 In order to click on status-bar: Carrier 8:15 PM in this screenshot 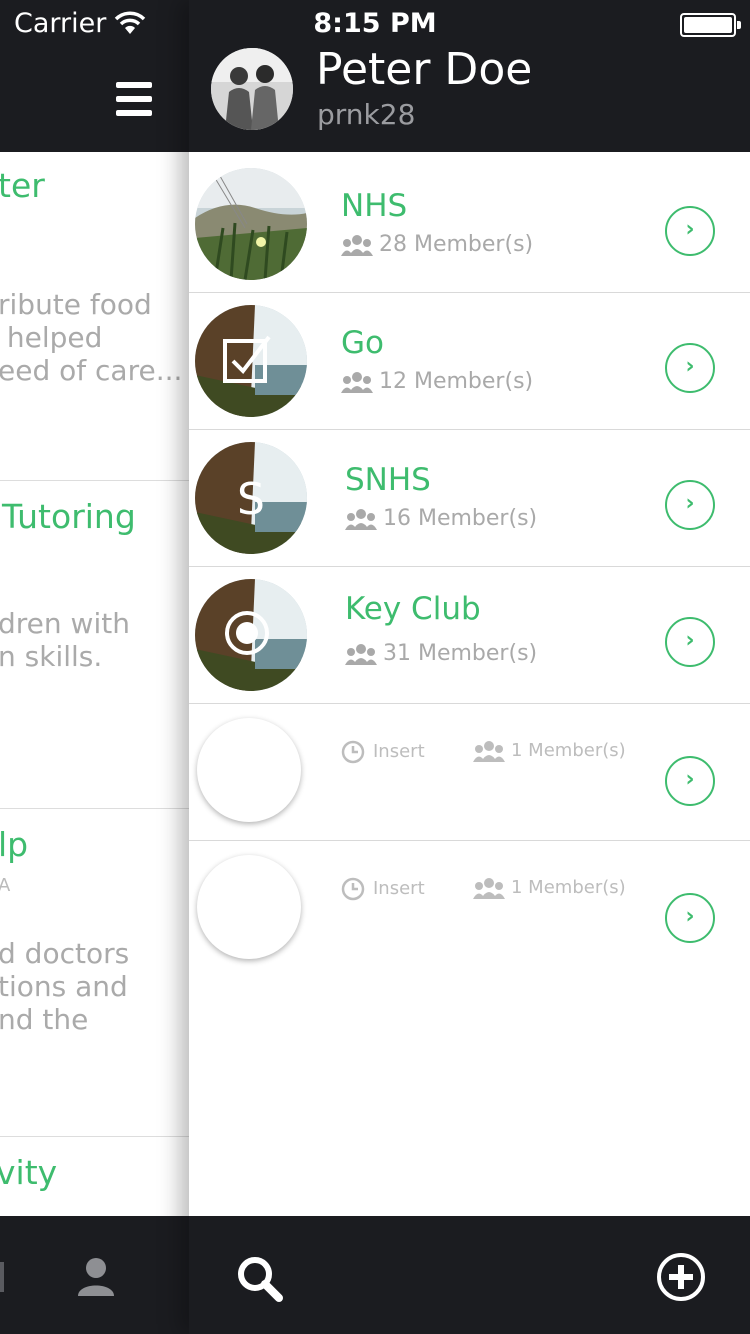, I will do `click(375, 24)`.